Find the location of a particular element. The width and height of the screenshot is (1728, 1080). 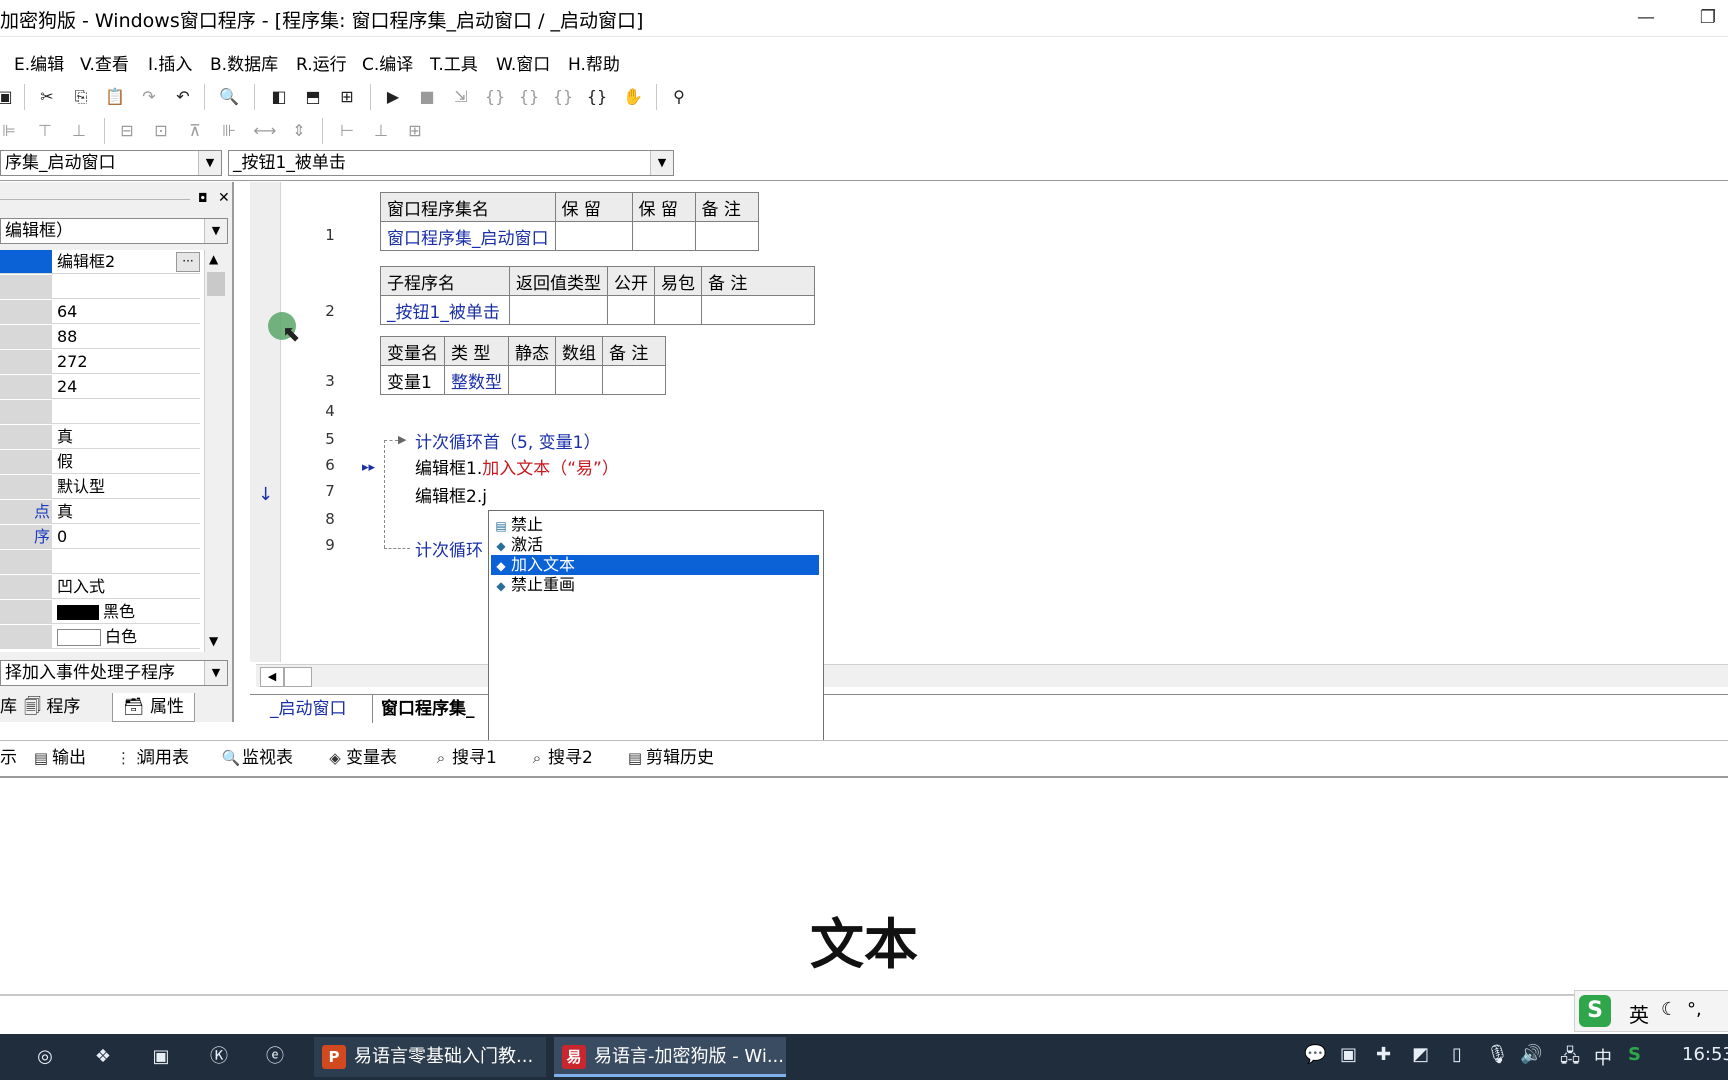

property-row: 24 is located at coordinates (100, 387).